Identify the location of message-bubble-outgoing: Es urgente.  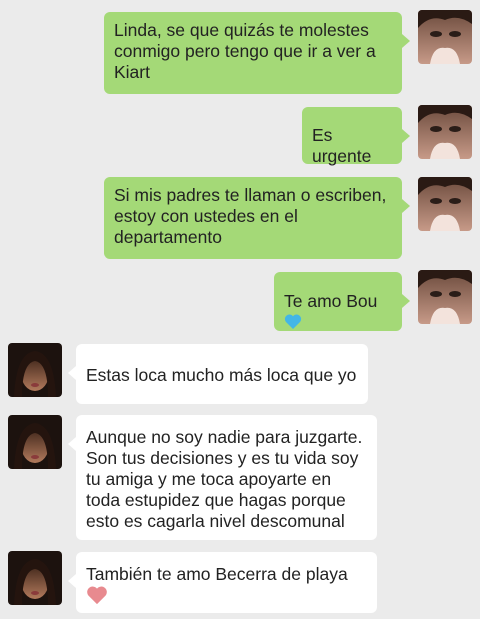
(356, 136).